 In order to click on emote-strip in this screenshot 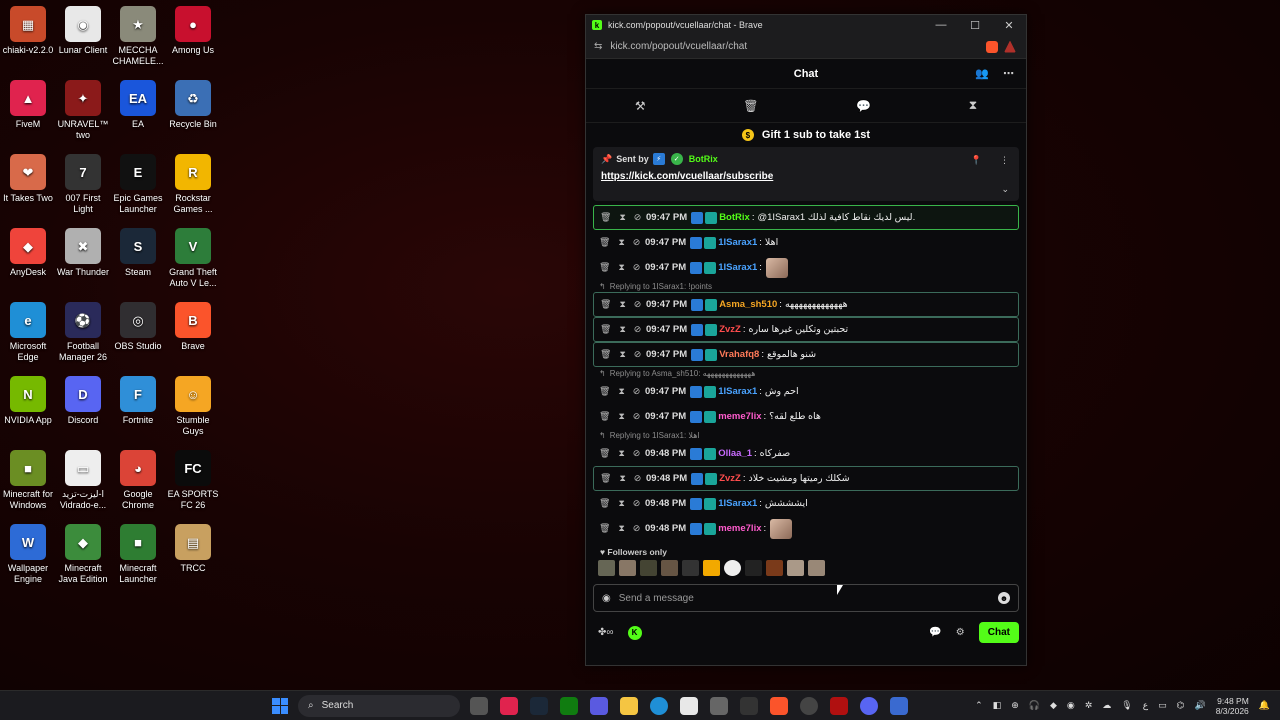, I will do `click(806, 566)`.